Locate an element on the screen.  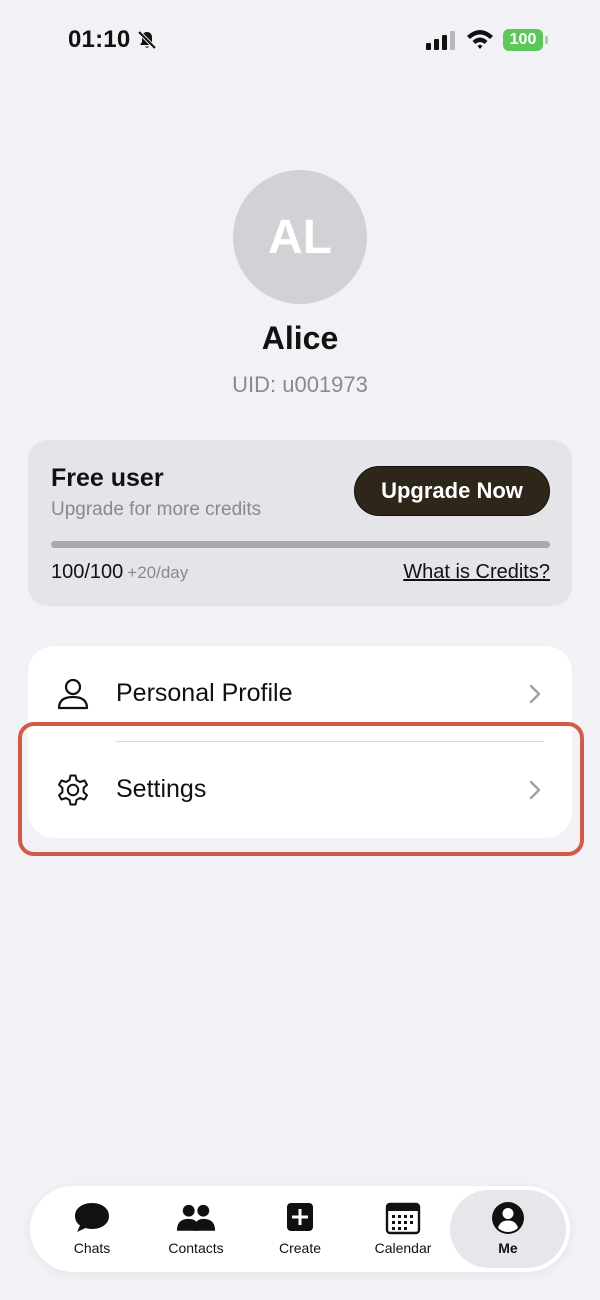
gear-icon is located at coordinates (73, 790).